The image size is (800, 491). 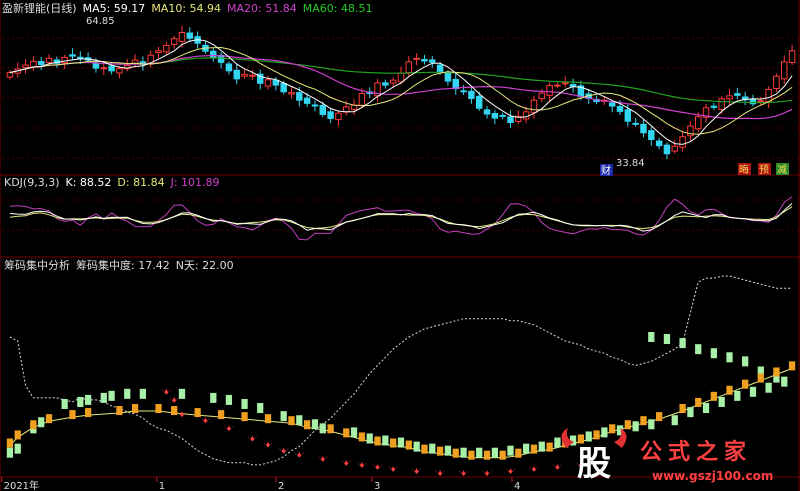 I want to click on event-flag-yu: 预, so click(x=764, y=169).